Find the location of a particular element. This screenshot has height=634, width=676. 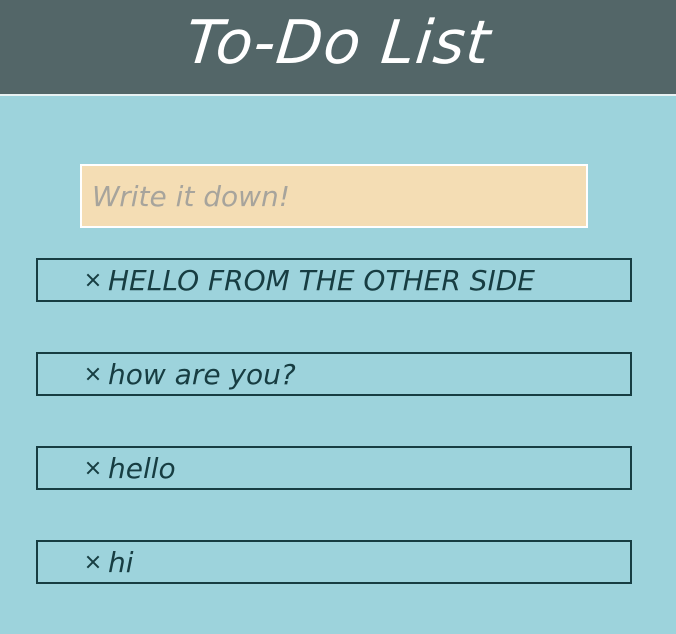

list-item-label: hi is located at coordinates (121, 562).